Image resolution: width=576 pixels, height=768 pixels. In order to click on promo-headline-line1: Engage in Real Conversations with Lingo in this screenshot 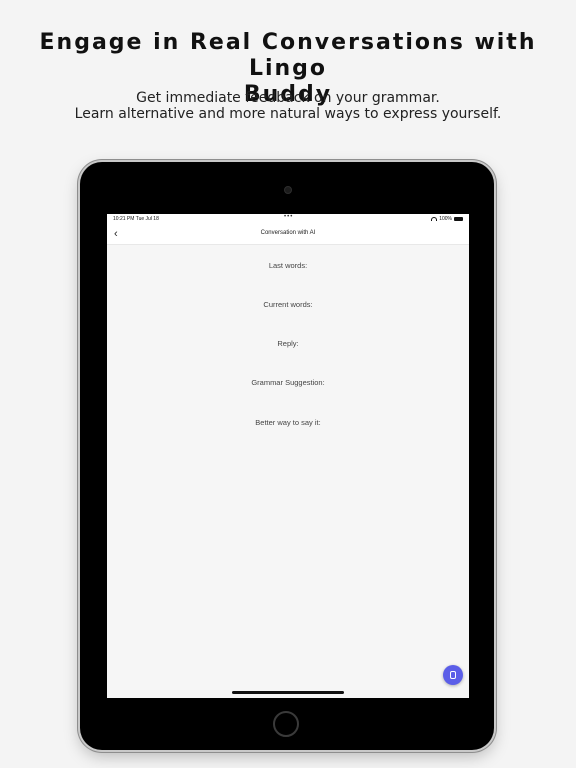, I will do `click(288, 55)`.